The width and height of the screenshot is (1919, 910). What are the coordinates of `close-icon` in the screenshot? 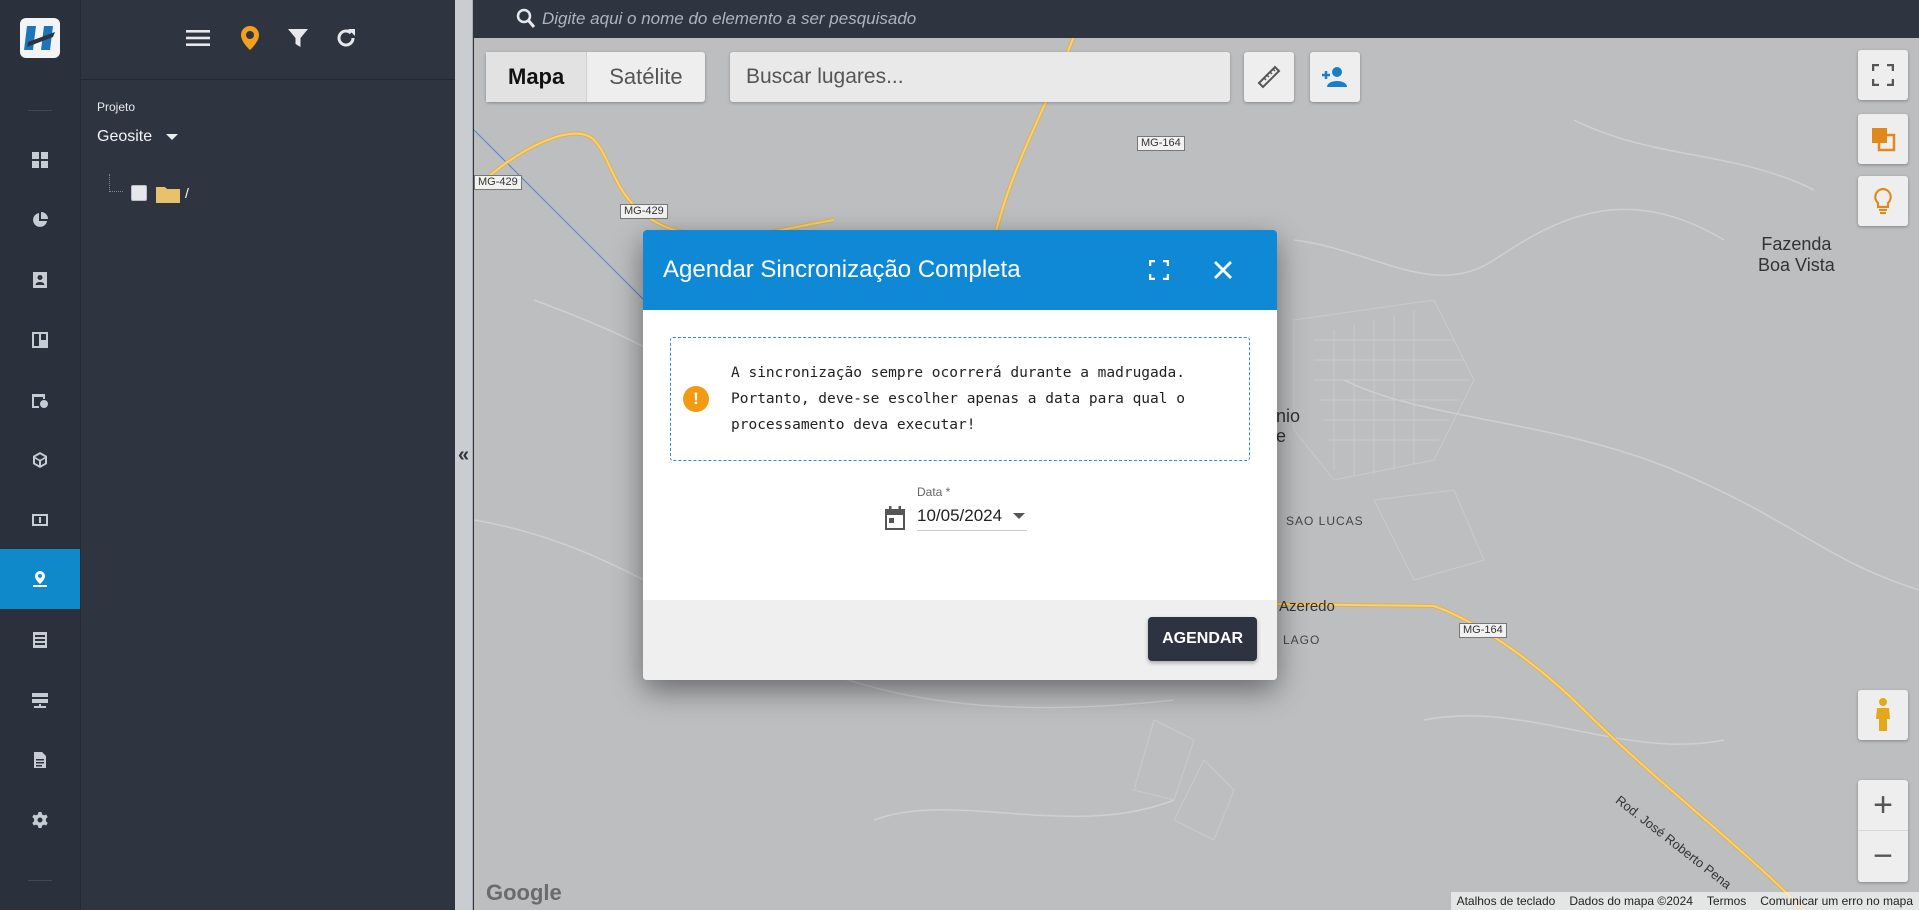 It's located at (1223, 270).